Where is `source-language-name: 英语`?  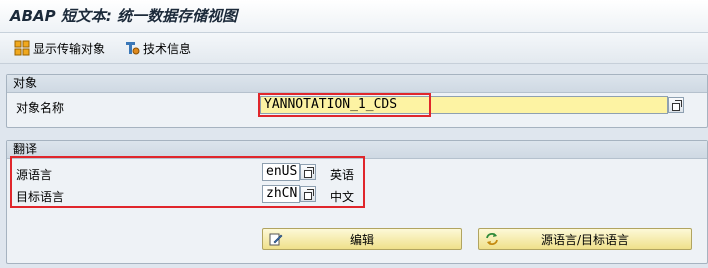 source-language-name: 英语 is located at coordinates (342, 175).